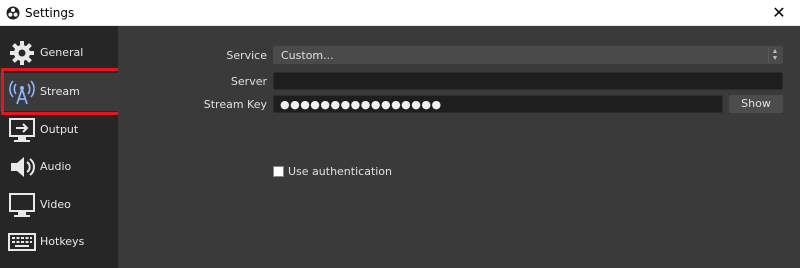 This screenshot has width=800, height=268. Describe the element at coordinates (123, 147) in the screenshot. I see `sidebar-divider` at that location.